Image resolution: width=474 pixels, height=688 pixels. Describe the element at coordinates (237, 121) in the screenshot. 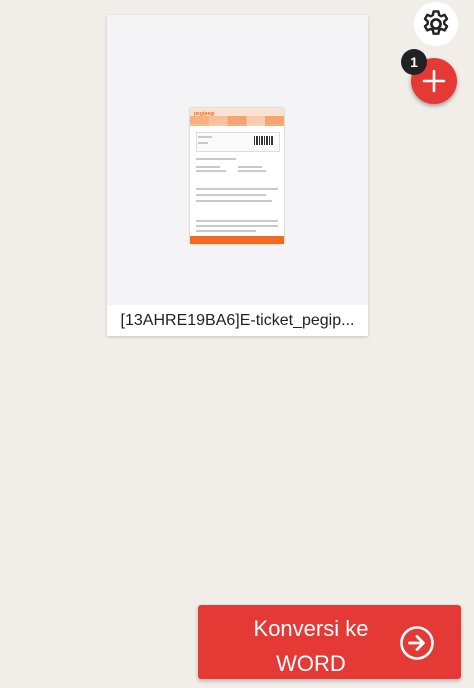

I see `thumbnail-skyline` at that location.